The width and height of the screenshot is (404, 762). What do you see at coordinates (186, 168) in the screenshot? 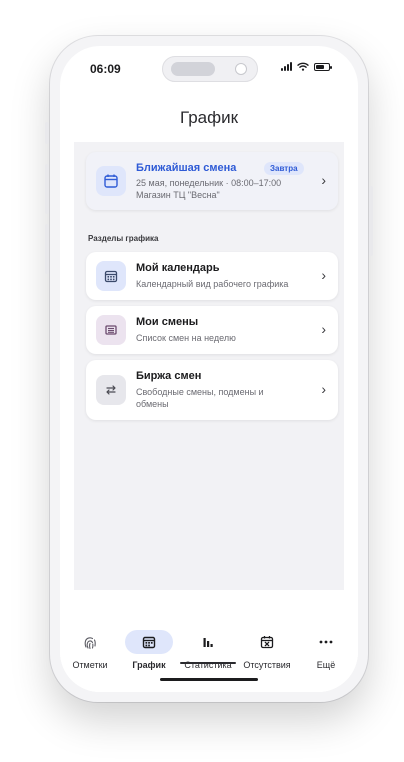
I see `next-shift-title: Ближайшая смена` at bounding box center [186, 168].